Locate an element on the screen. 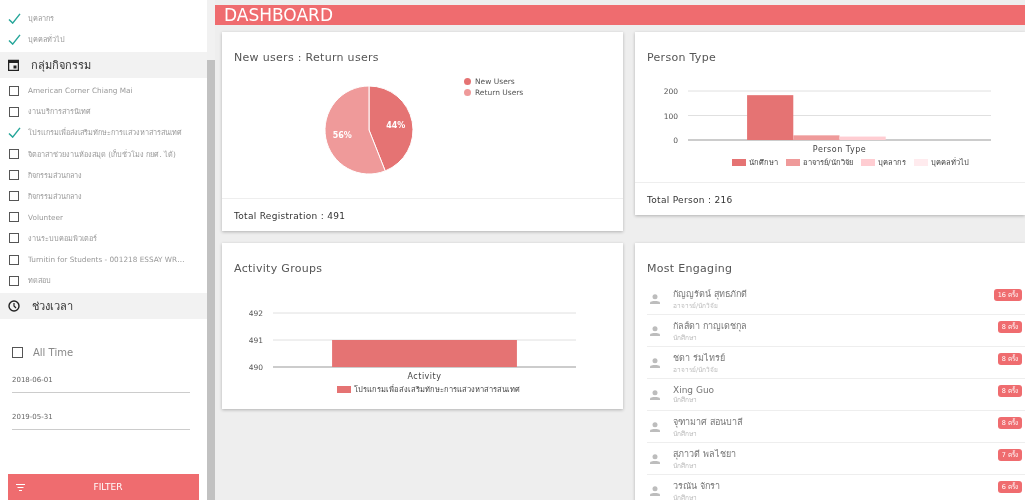 Image resolution: width=1025 pixels, height=500 pixels. card-title: Person Type is located at coordinates (682, 57).